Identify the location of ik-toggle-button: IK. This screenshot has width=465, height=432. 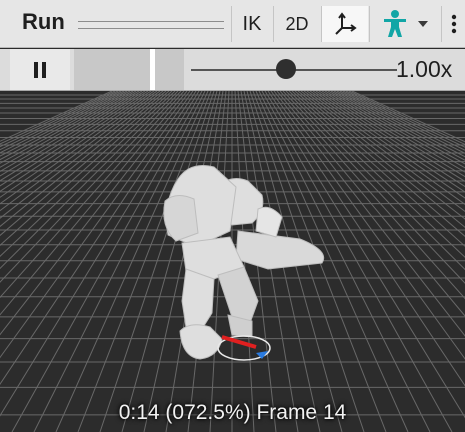
(252, 24).